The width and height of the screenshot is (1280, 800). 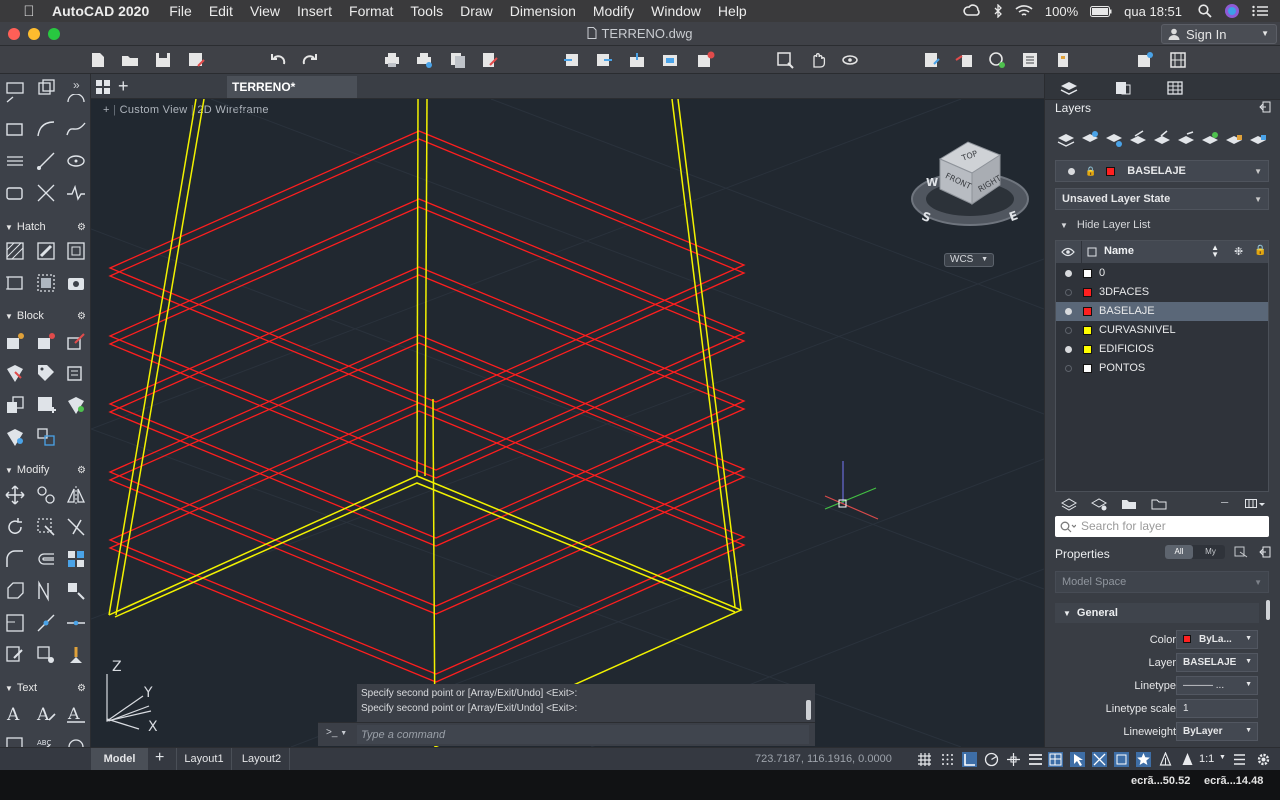 I want to click on layer-row-baselaje: BASELAJE, so click(x=1162, y=311).